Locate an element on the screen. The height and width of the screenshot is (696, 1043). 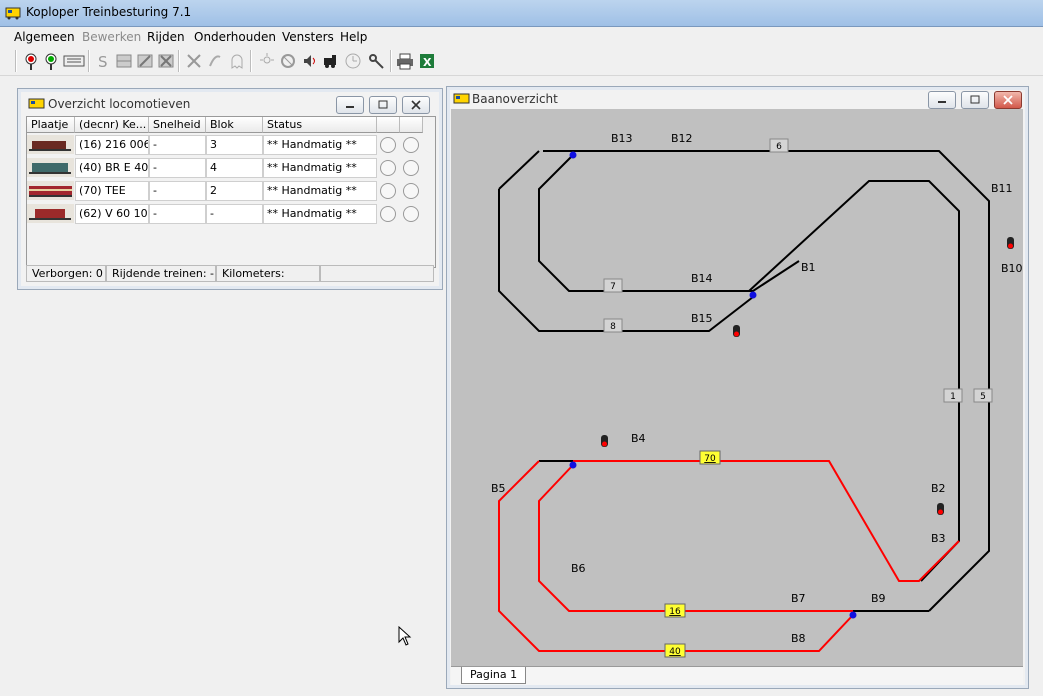
loco-tag: 70 is located at coordinates (710, 457).